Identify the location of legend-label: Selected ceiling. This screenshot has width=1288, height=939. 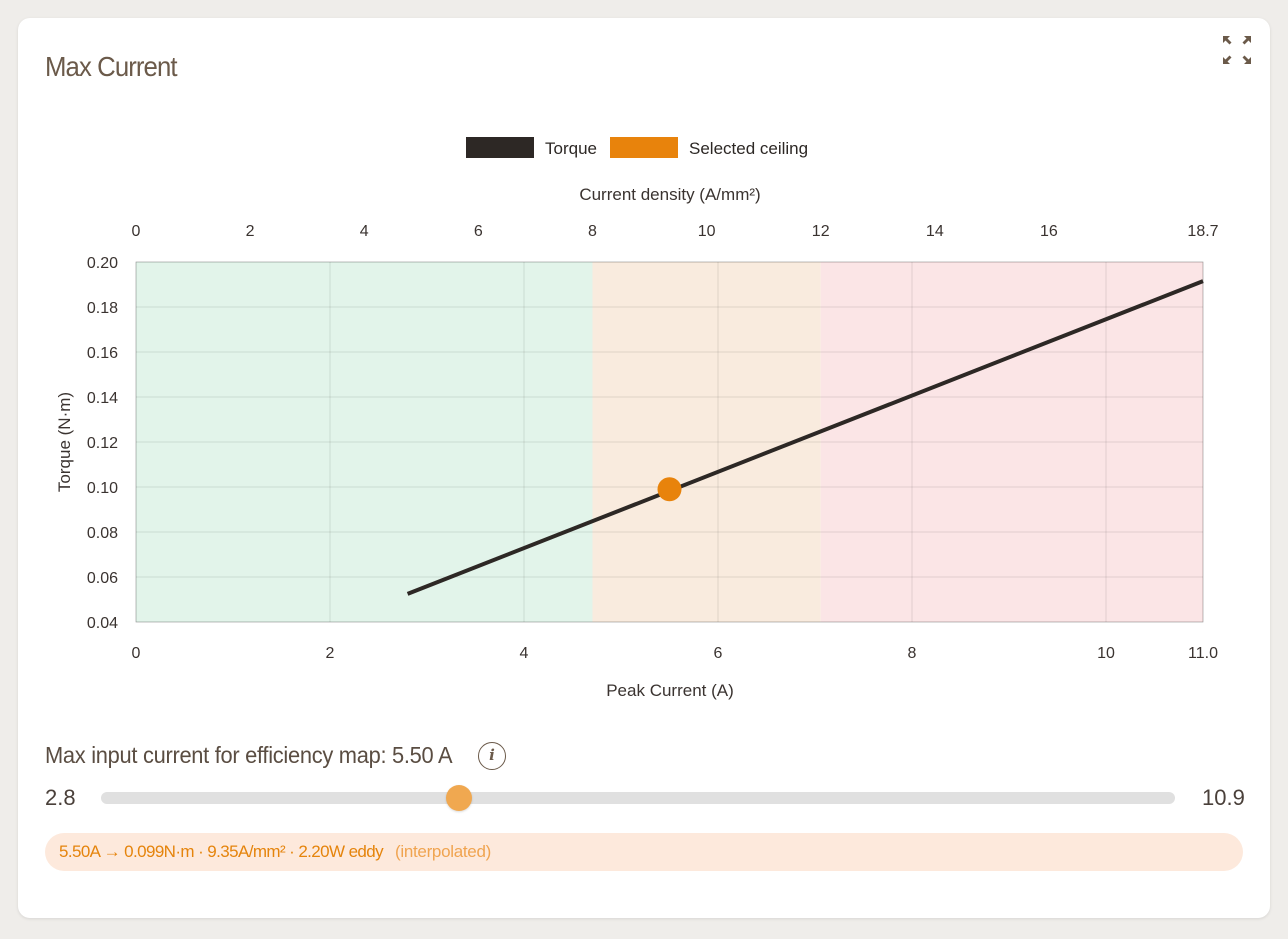
(748, 148).